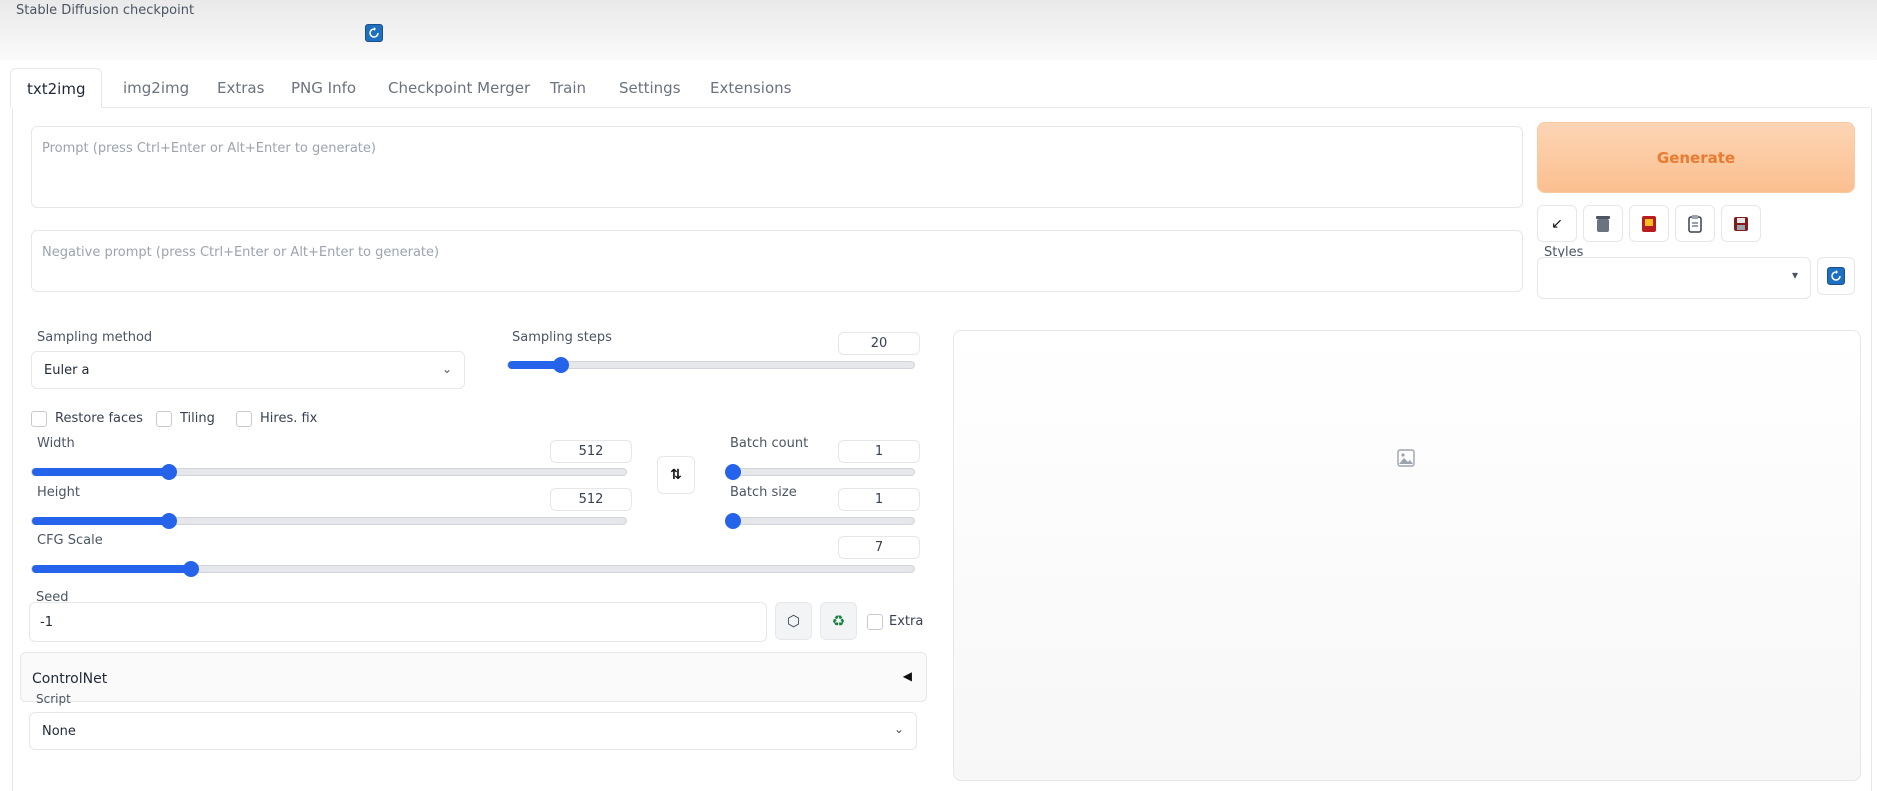 This screenshot has height=791, width=1877. Describe the element at coordinates (938, 30) in the screenshot. I see `top-bar: Stable Diffusion checkpoint` at that location.